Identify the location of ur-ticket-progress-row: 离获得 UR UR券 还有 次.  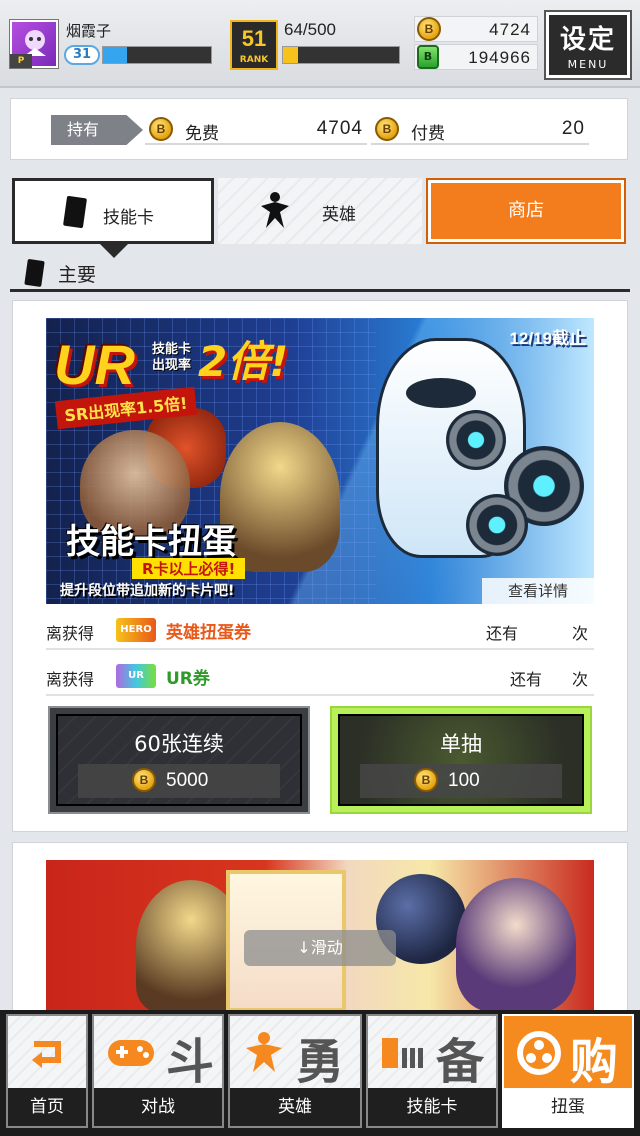
(320, 676).